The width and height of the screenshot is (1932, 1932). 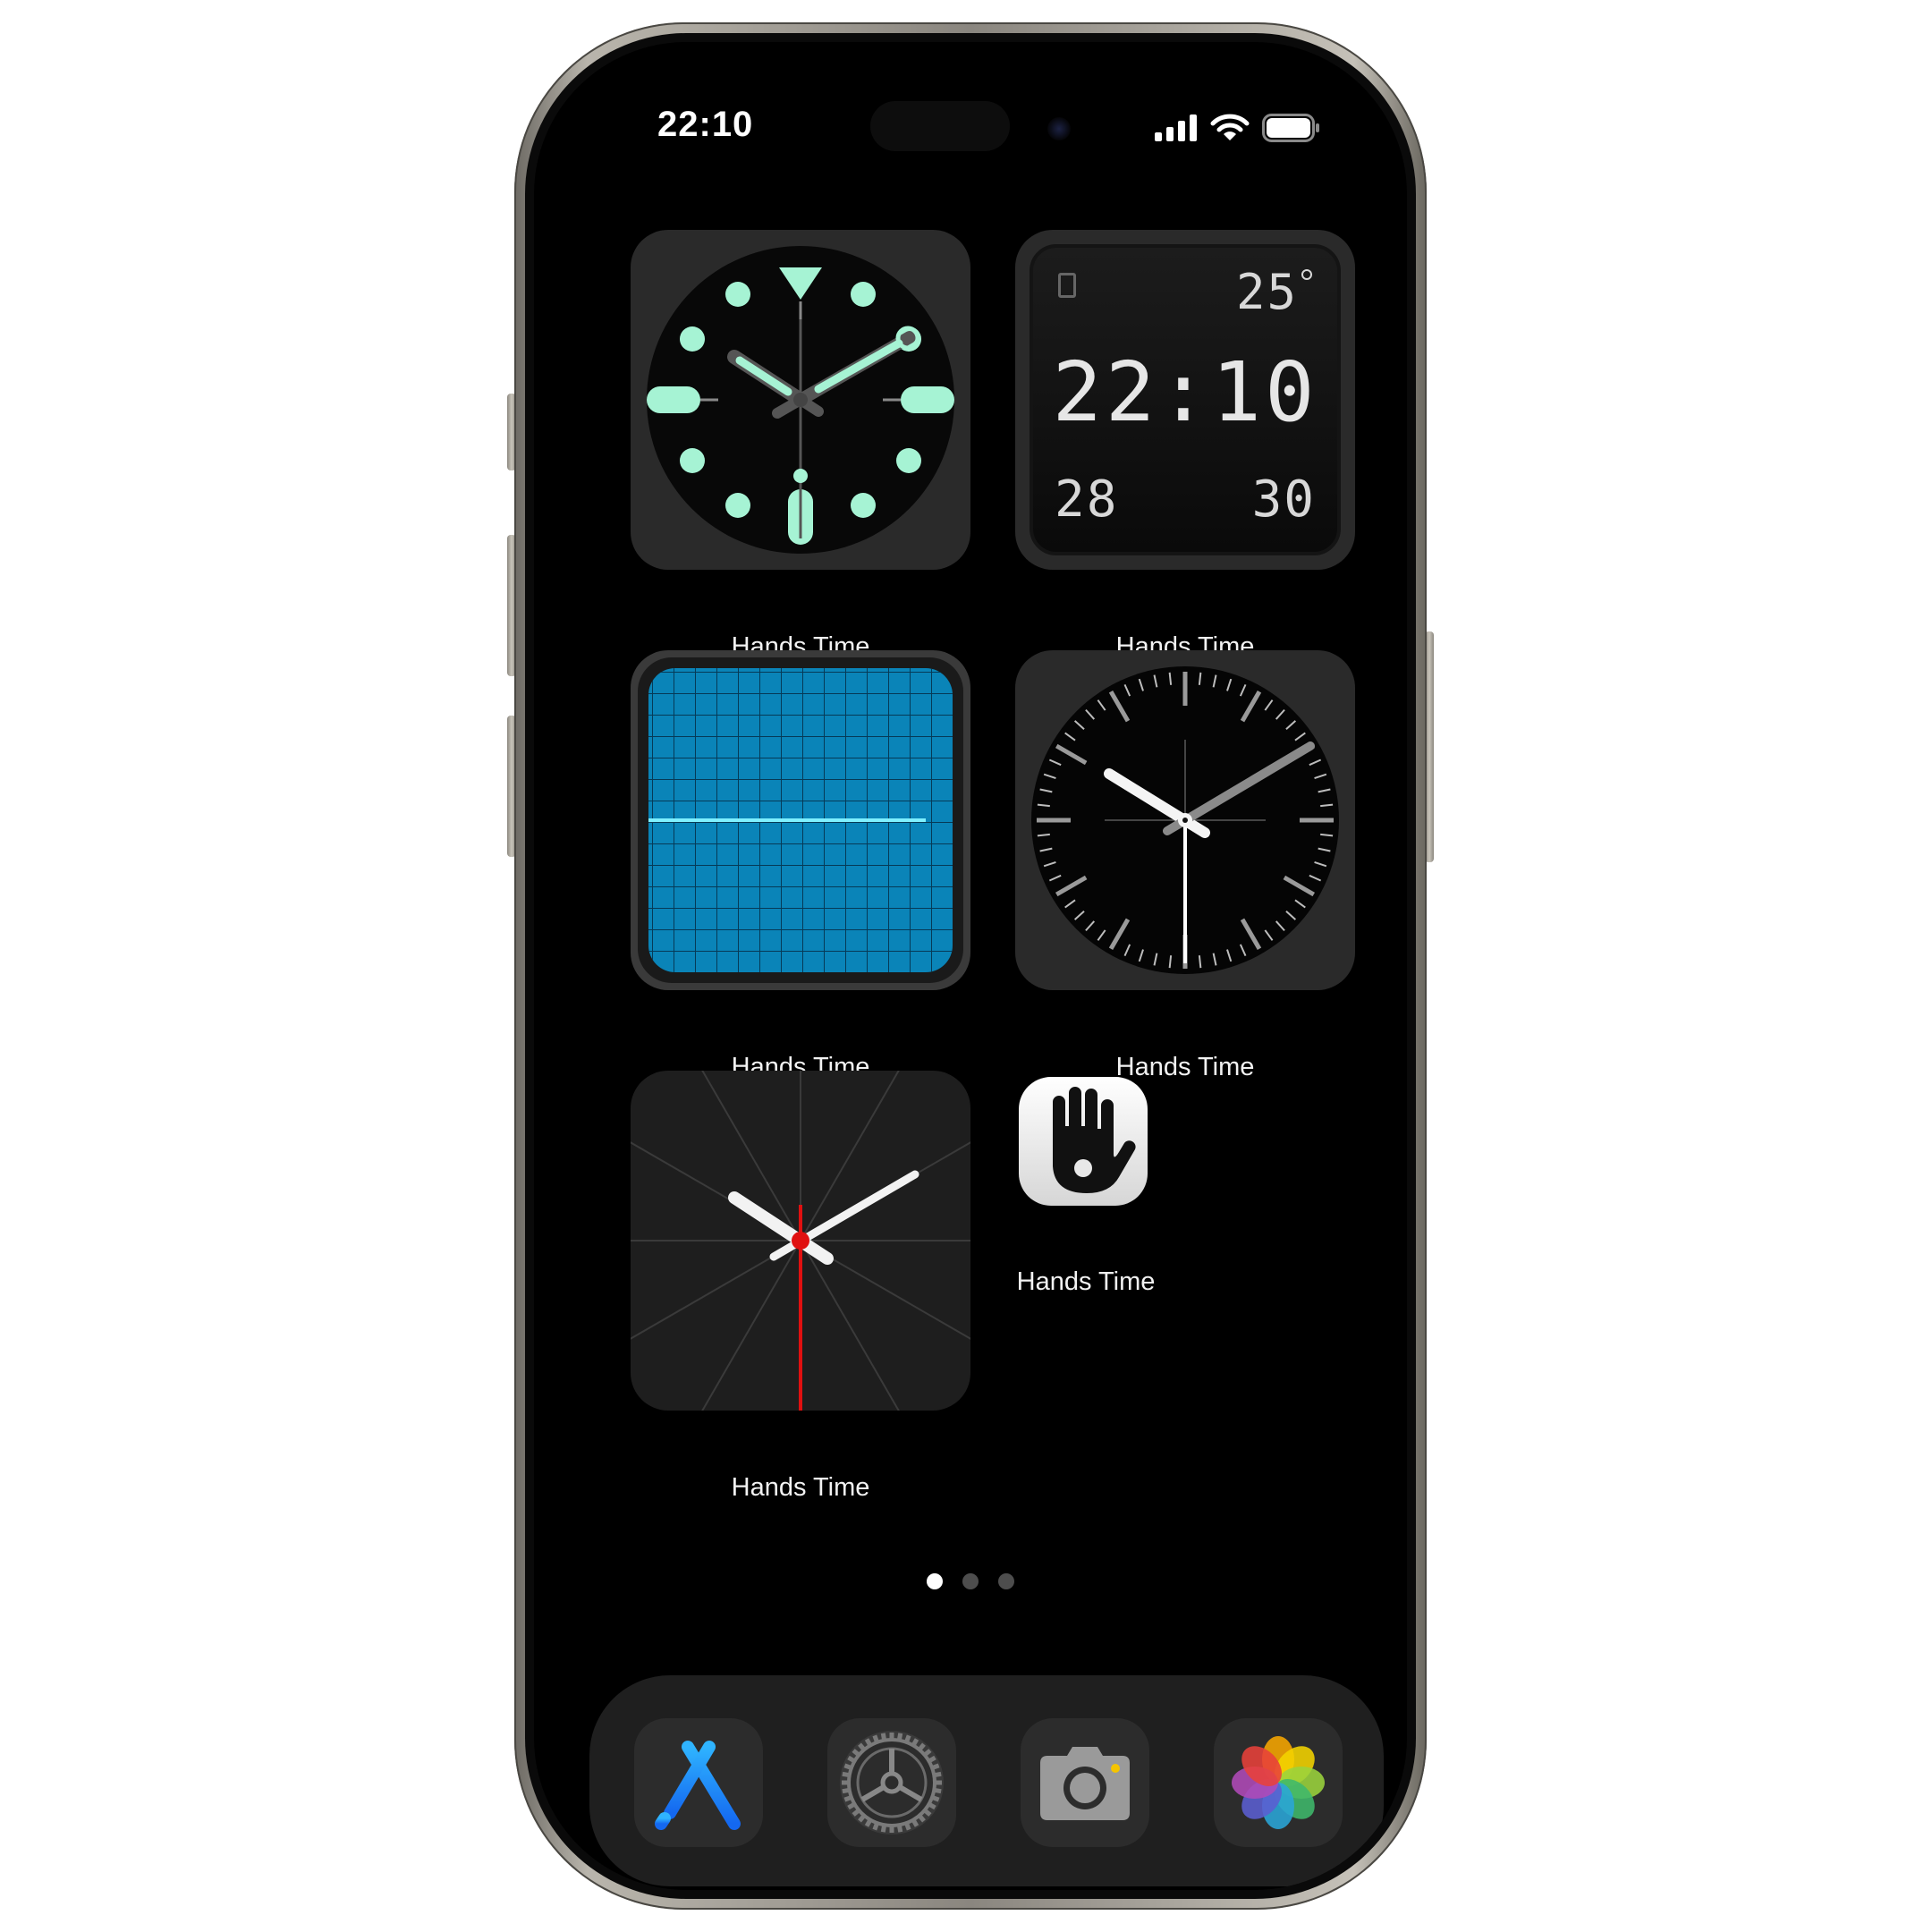 What do you see at coordinates (1087, 499) in the screenshot?
I see `lcd-left-value: 28` at bounding box center [1087, 499].